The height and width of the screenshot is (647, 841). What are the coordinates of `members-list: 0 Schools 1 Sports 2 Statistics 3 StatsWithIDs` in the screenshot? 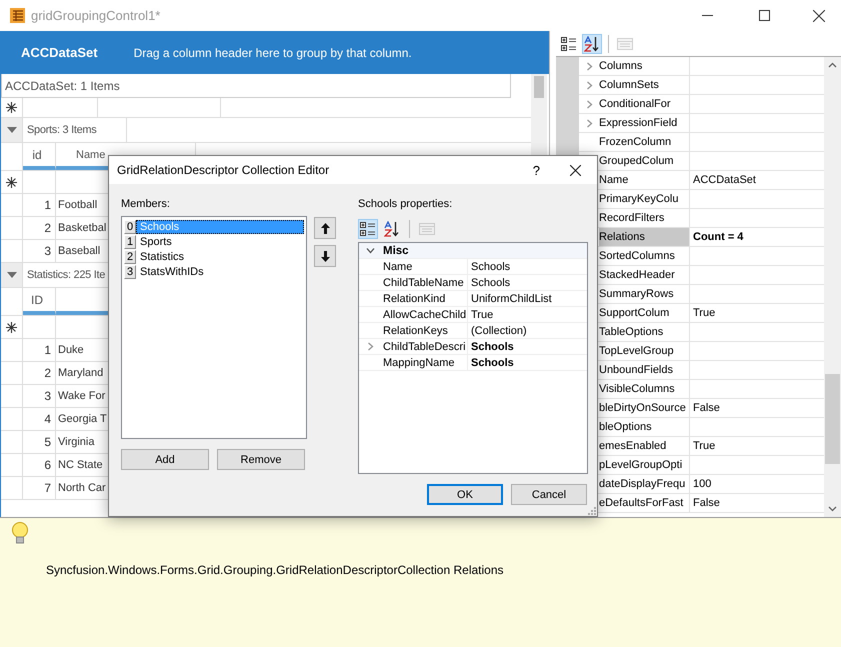 It's located at (214, 327).